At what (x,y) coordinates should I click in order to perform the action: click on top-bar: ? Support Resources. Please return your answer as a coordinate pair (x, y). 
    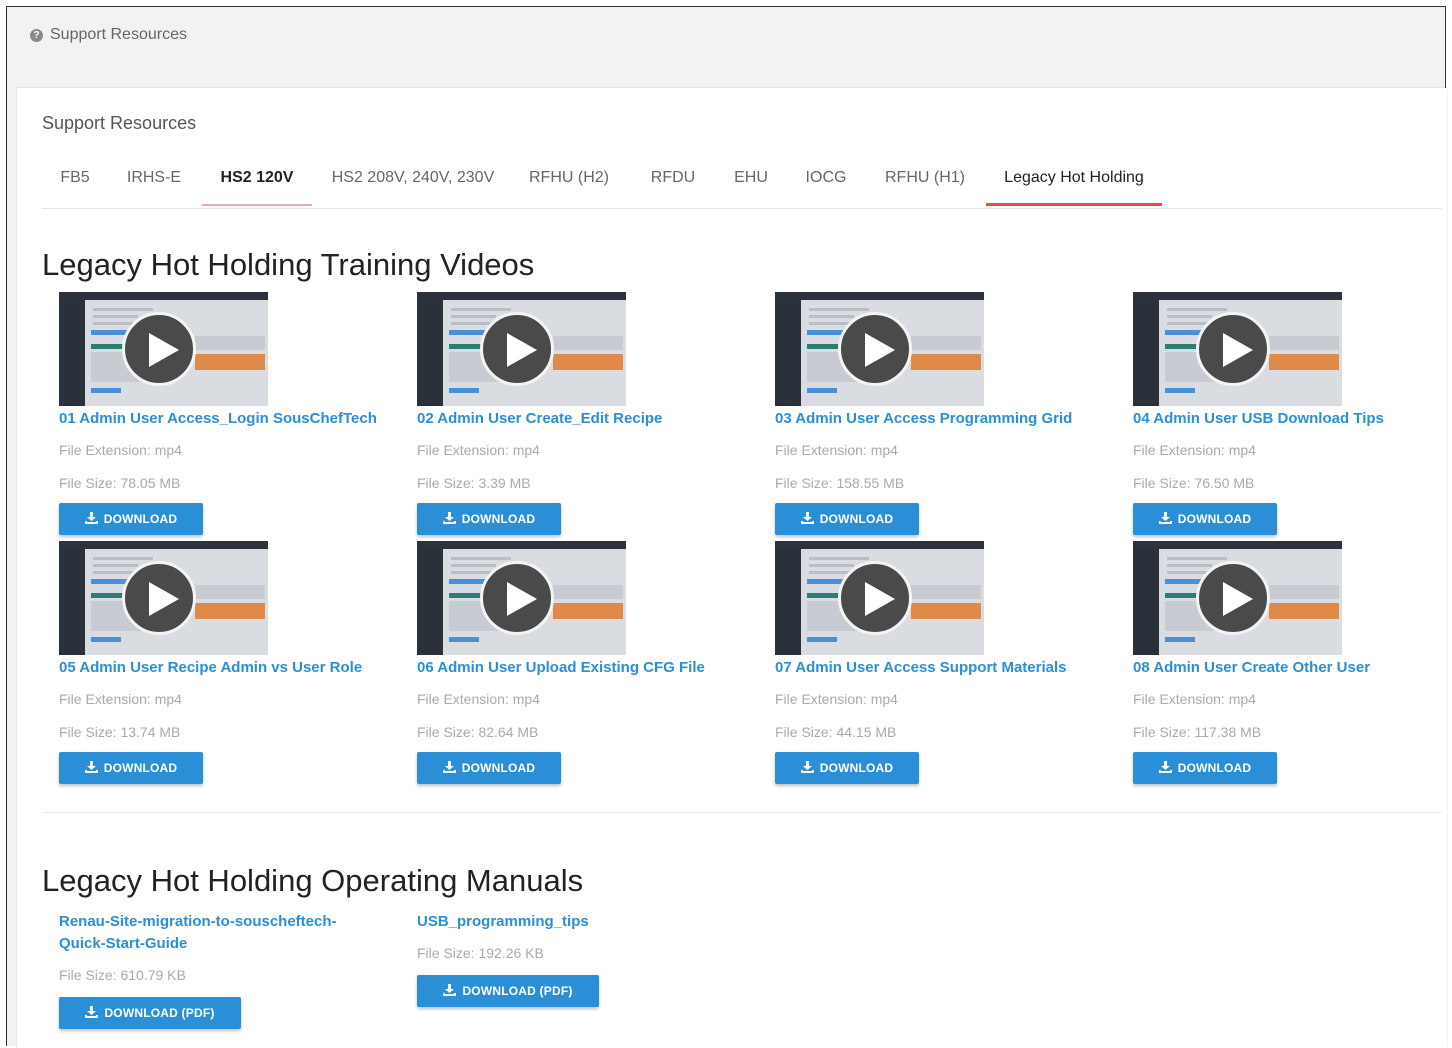
    Looking at the image, I should click on (726, 47).